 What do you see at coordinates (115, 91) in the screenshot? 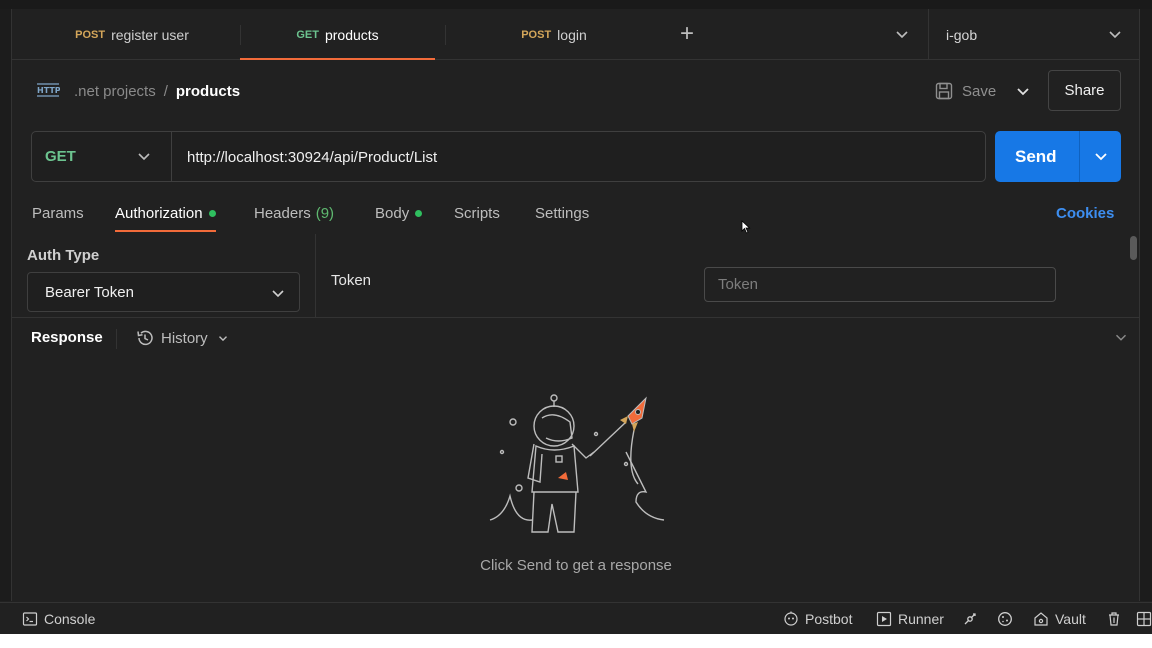
I see `breadcrumb-collection: .net projects` at bounding box center [115, 91].